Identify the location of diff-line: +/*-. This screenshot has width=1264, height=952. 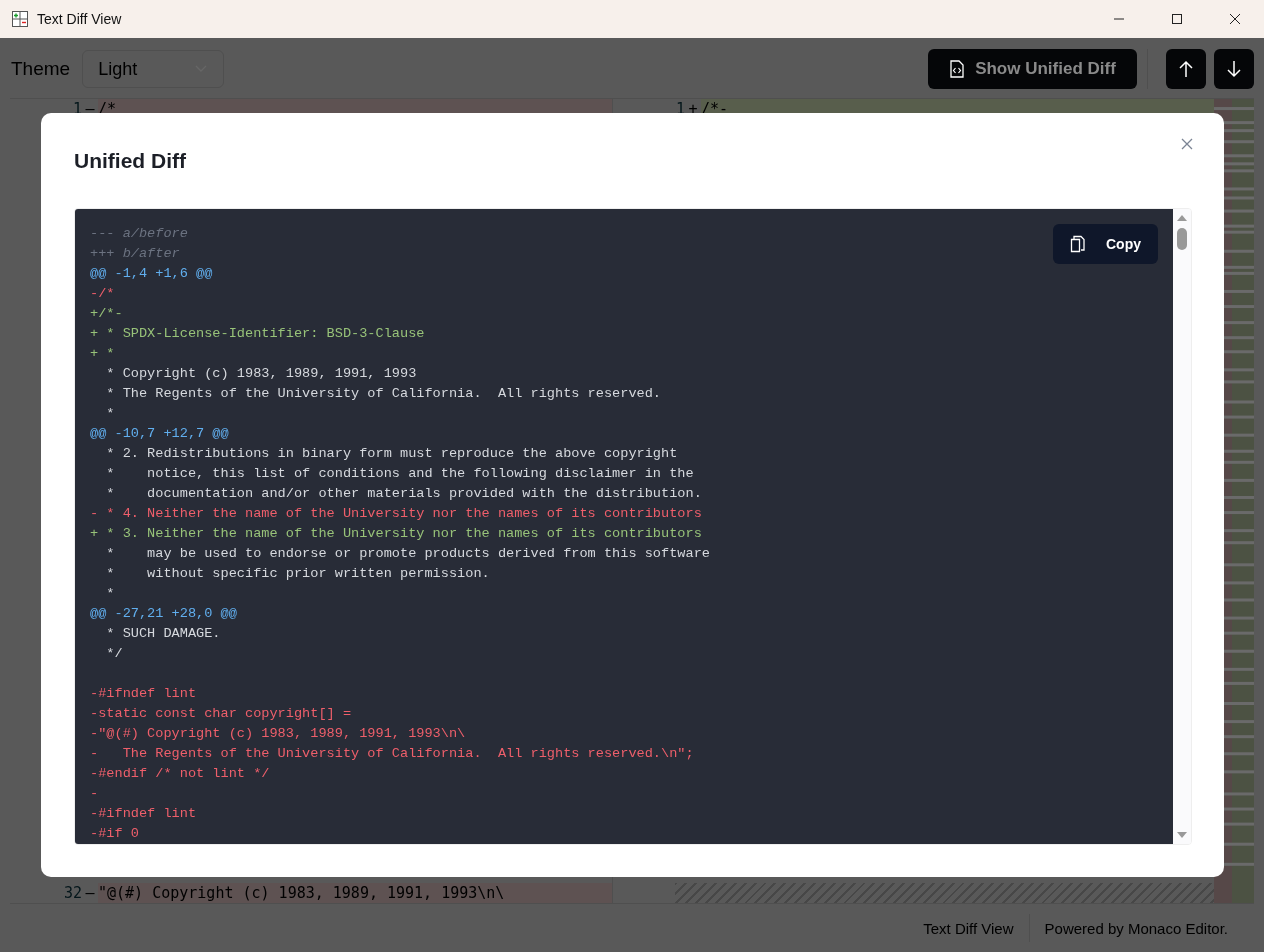
(106, 314).